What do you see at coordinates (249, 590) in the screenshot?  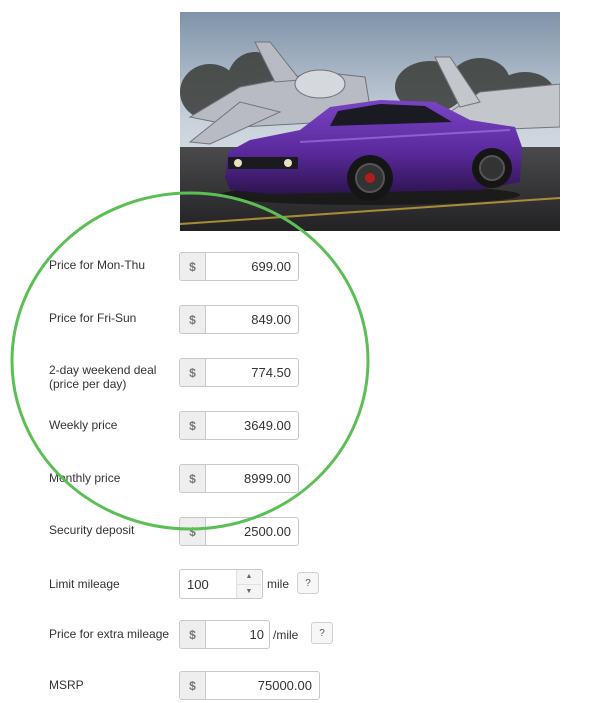 I see `spinner-down-icon: ▼` at bounding box center [249, 590].